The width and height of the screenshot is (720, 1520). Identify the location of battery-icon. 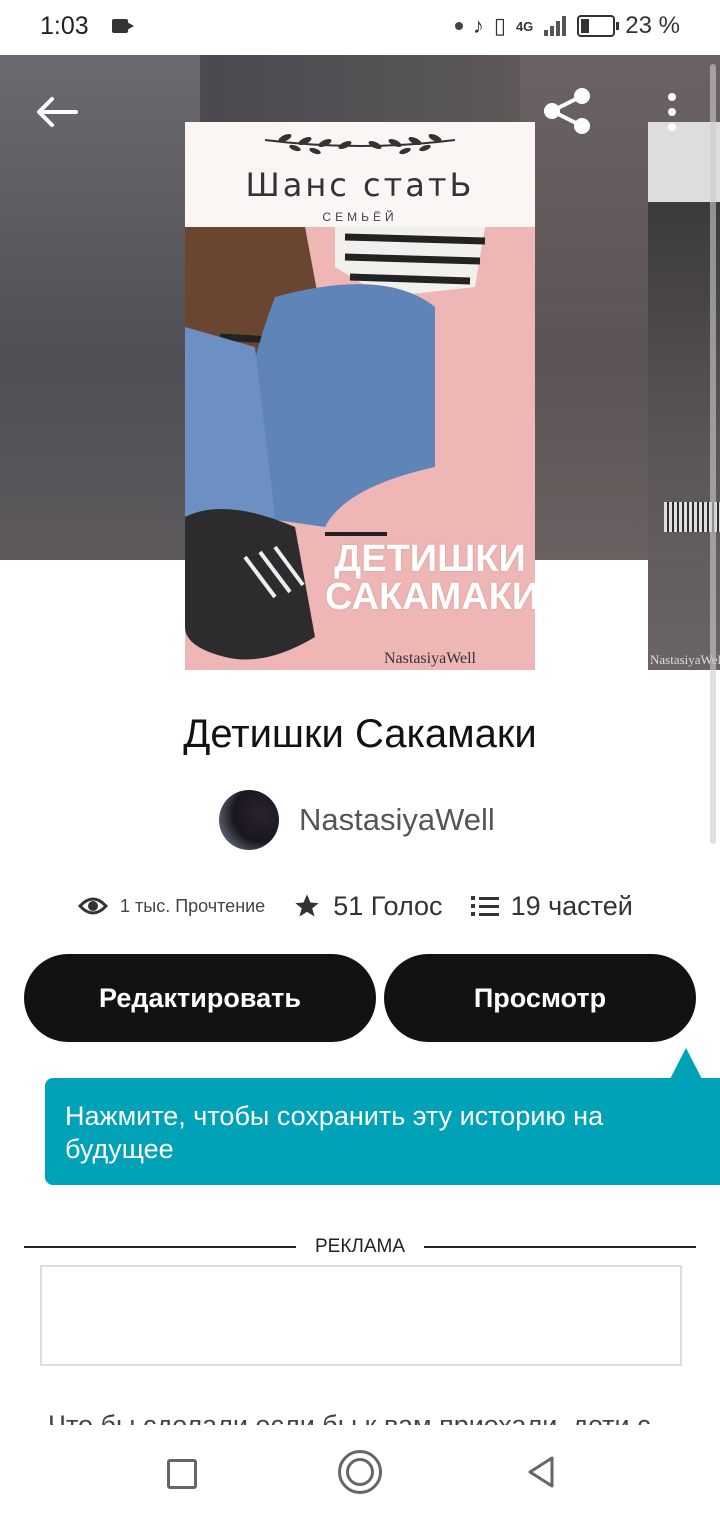
(598, 26).